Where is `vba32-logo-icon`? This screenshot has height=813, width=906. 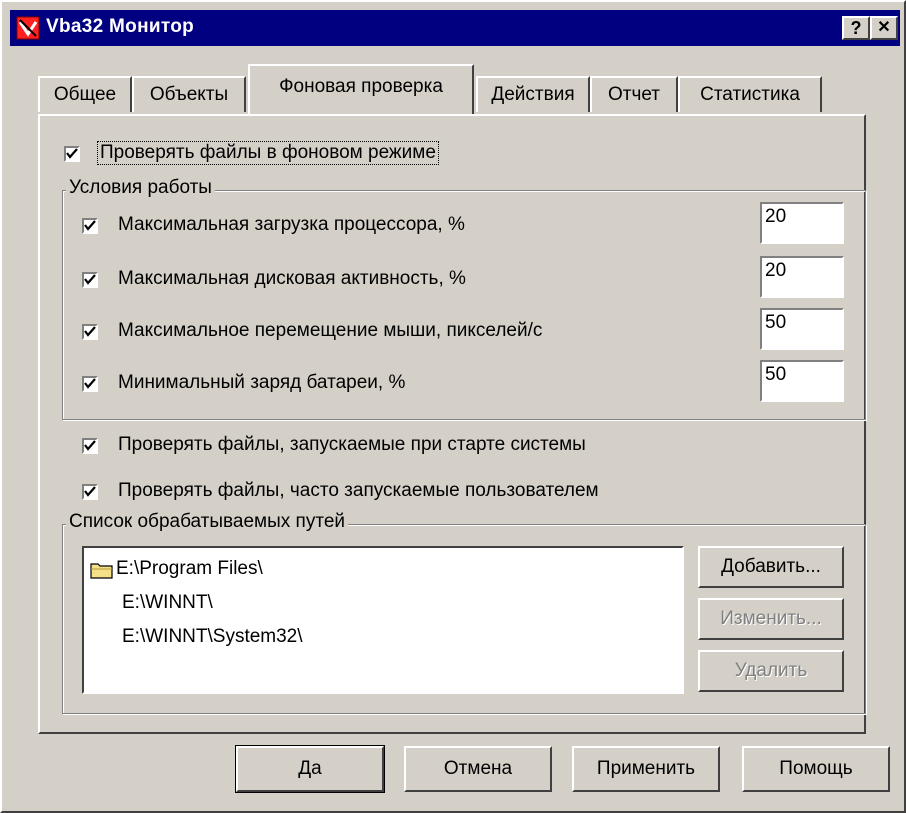 vba32-logo-icon is located at coordinates (28, 28).